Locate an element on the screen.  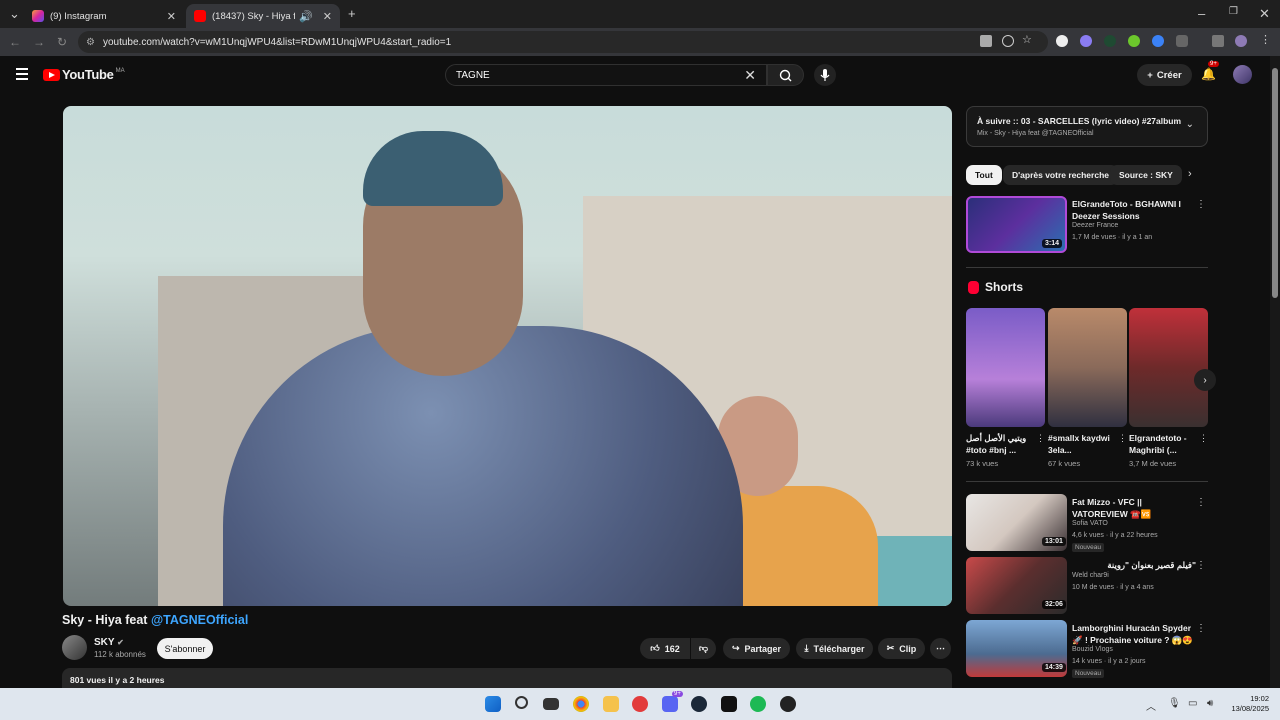
account-avatar is located at coordinates (1242, 74).